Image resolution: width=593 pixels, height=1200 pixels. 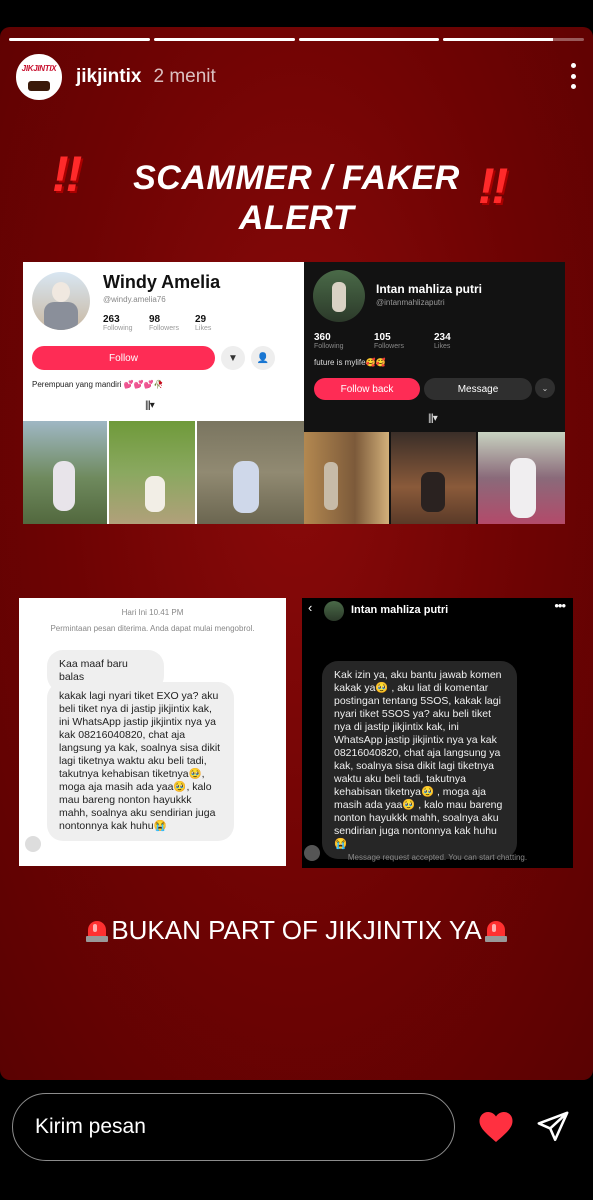 What do you see at coordinates (162, 282) in the screenshot?
I see `profile-name: Windy Amelia` at bounding box center [162, 282].